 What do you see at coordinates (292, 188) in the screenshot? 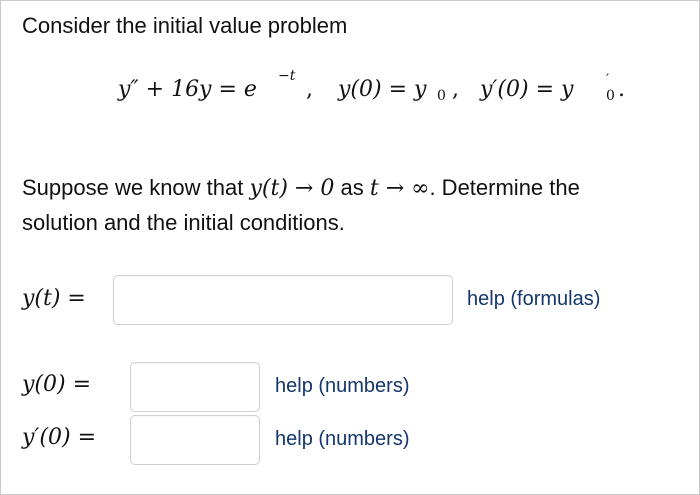
I see `condition-math-1: y(t) → 0` at bounding box center [292, 188].